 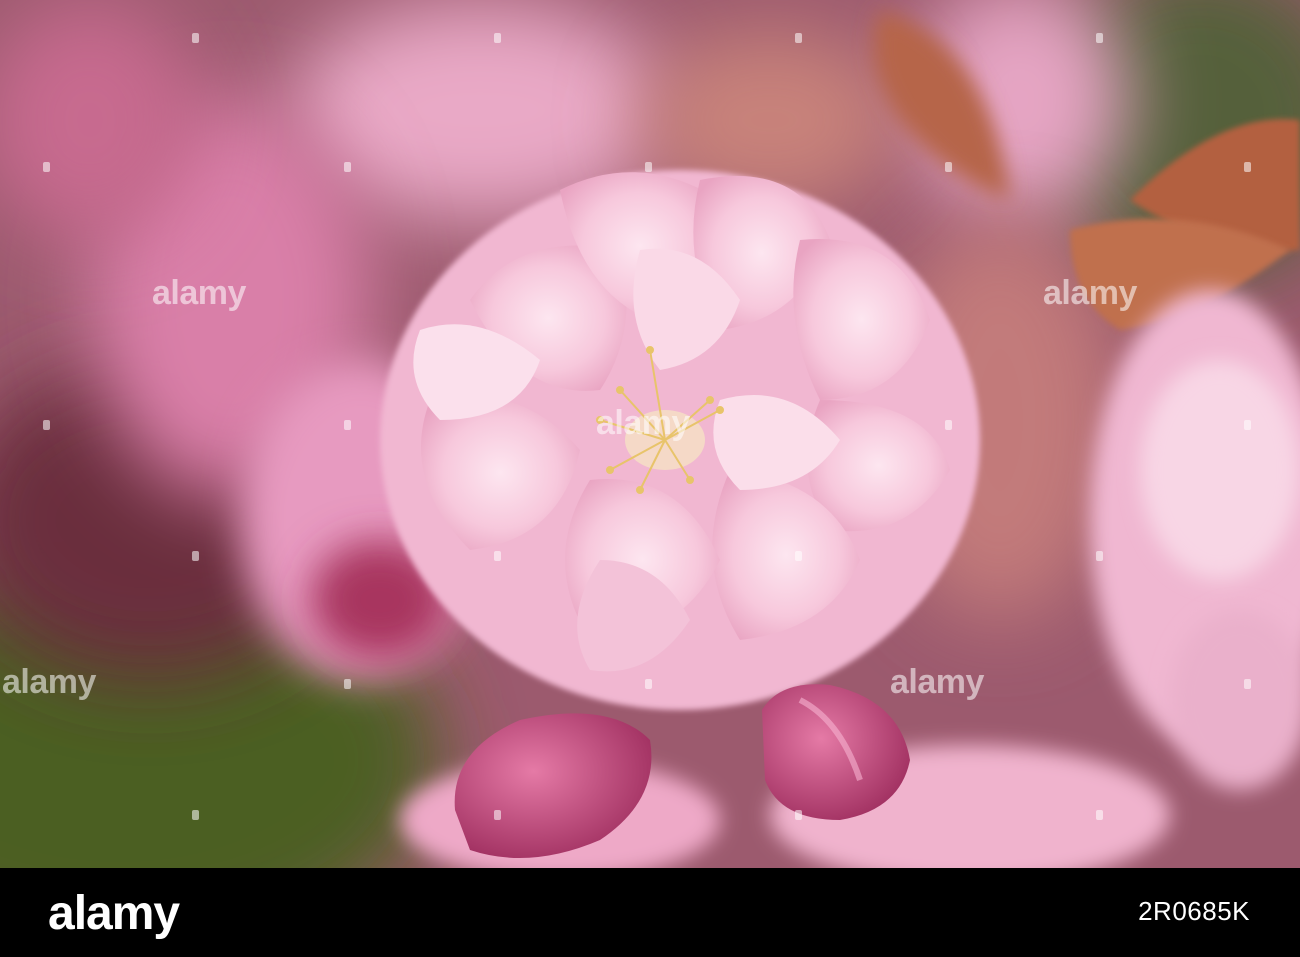 I want to click on alamy-logo: alamy, so click(x=114, y=913).